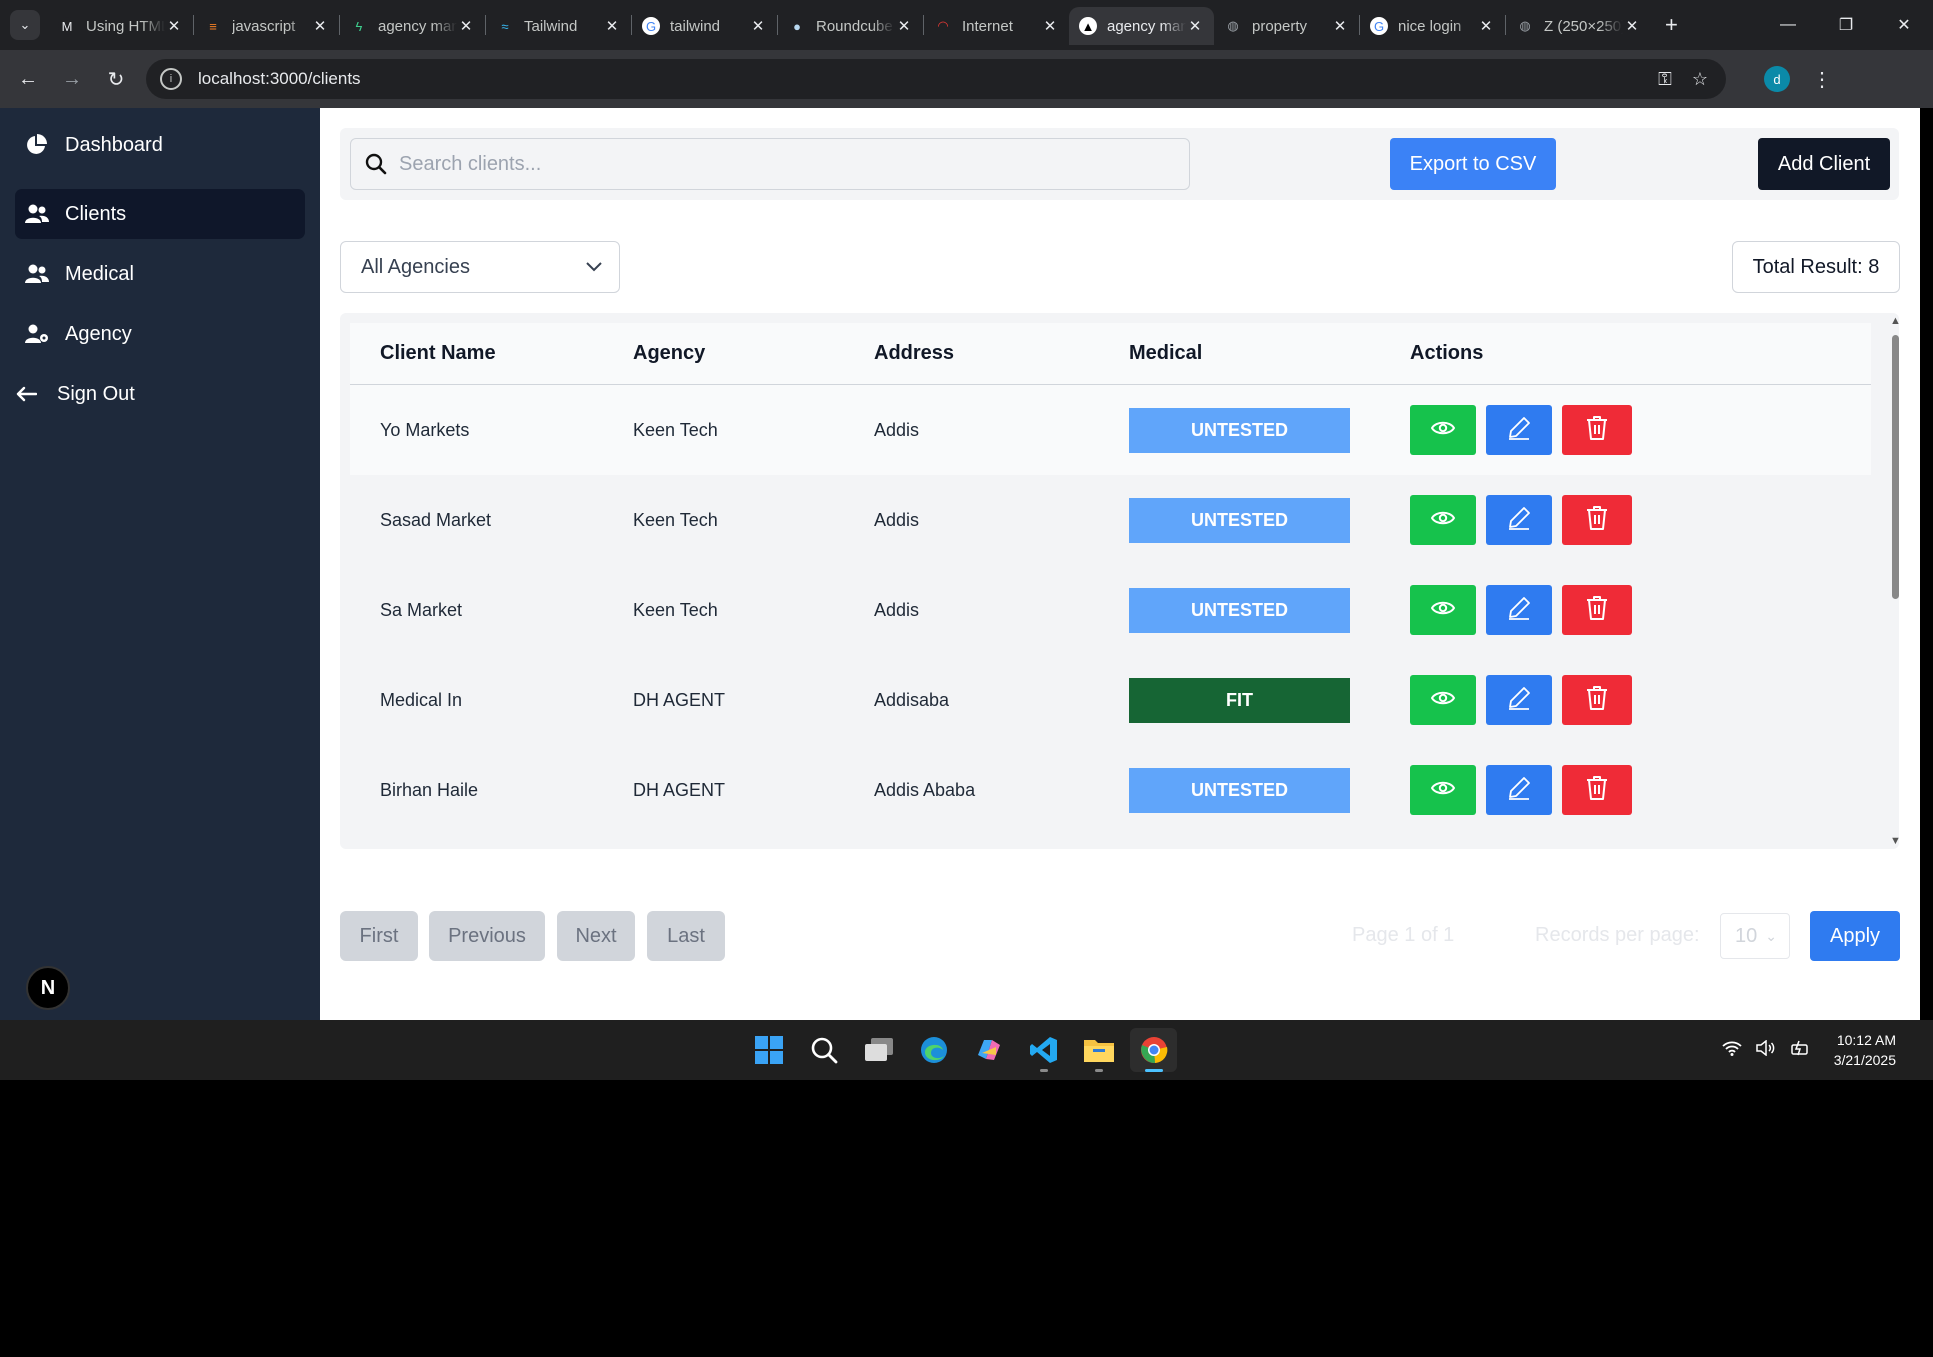 The image size is (1933, 1357). I want to click on last-page-button: Last, so click(686, 936).